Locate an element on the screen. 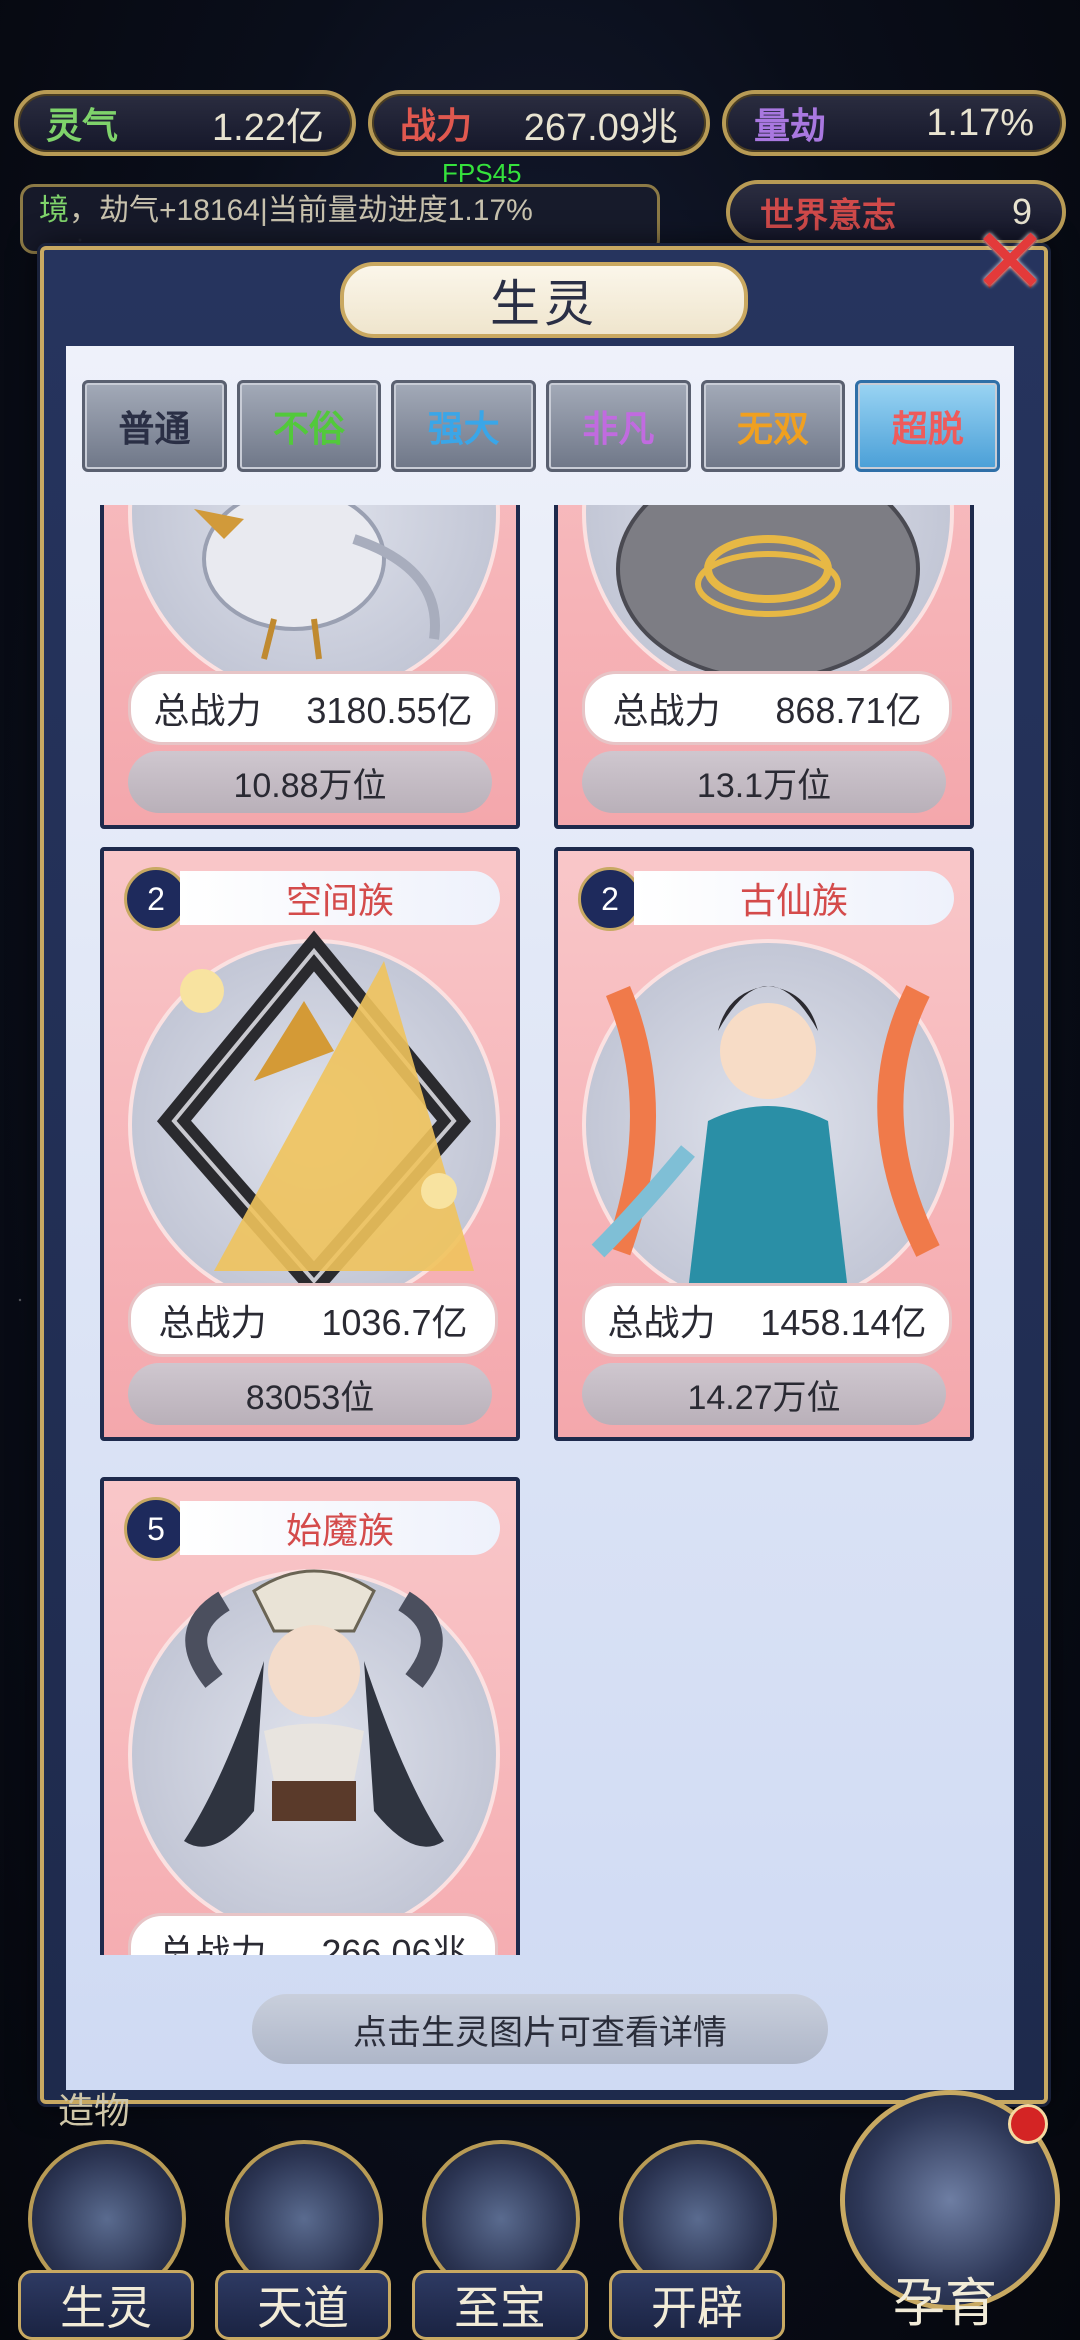 The image size is (1080, 2340). resource-zhanli-label: 战力 is located at coordinates (436, 126).